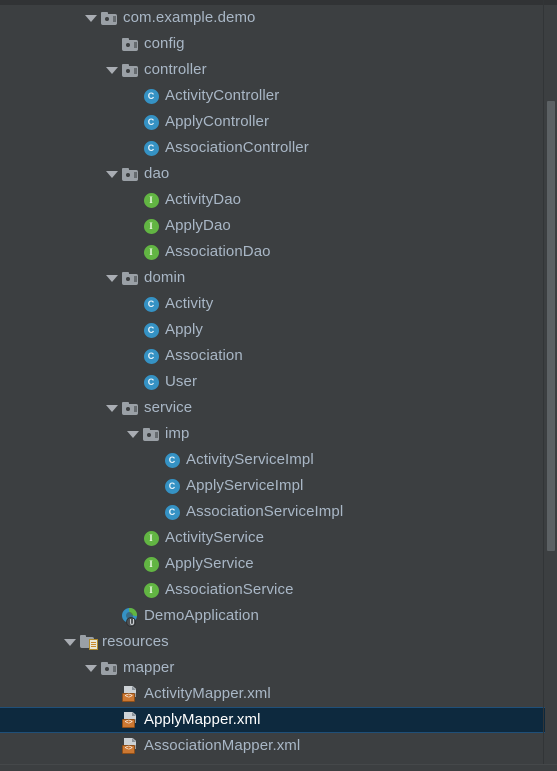 The image size is (557, 771). Describe the element at coordinates (207, 693) in the screenshot. I see `tree-row-label: ActivityMapper.xml` at that location.